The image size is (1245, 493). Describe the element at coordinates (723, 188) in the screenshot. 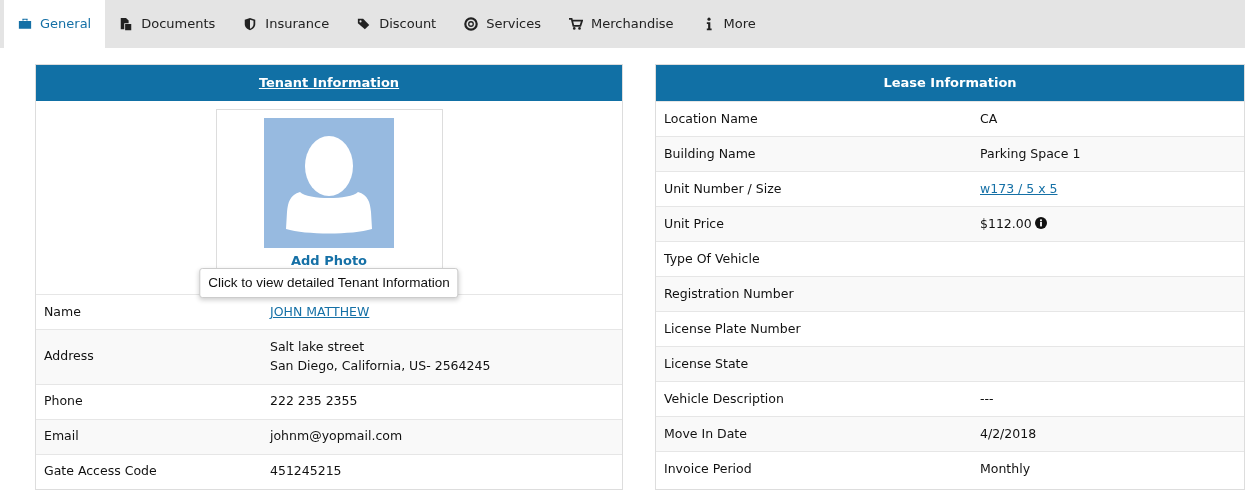

I see `field-label: Unit Number / Size` at that location.